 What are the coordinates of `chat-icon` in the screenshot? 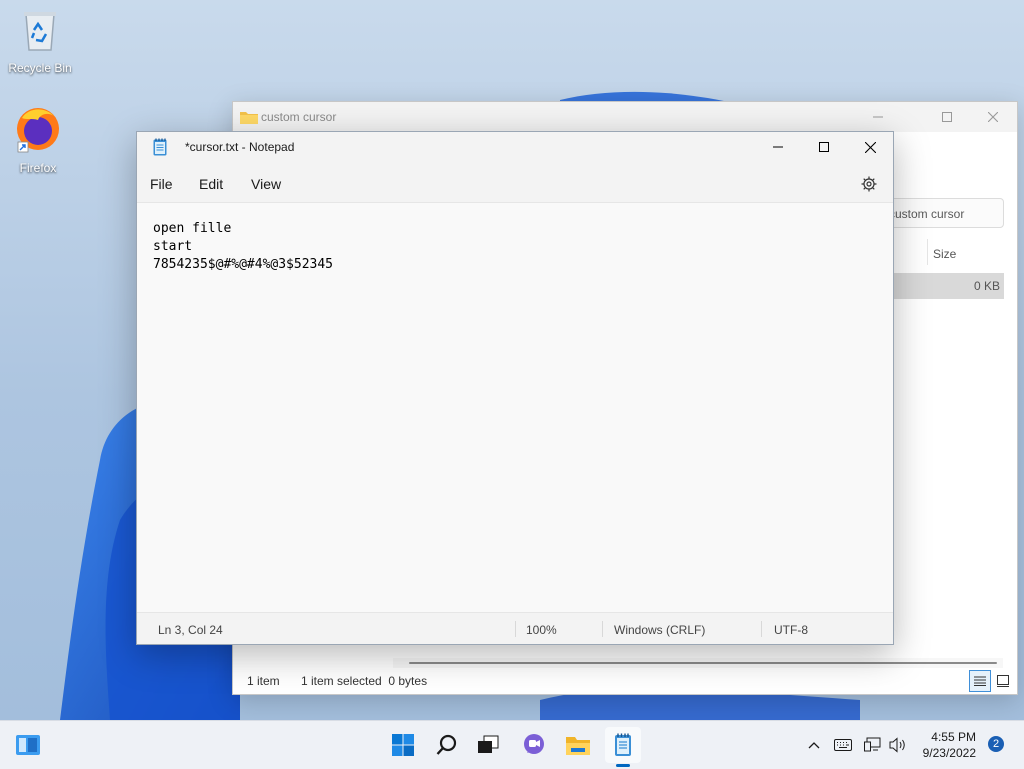 It's located at (534, 744).